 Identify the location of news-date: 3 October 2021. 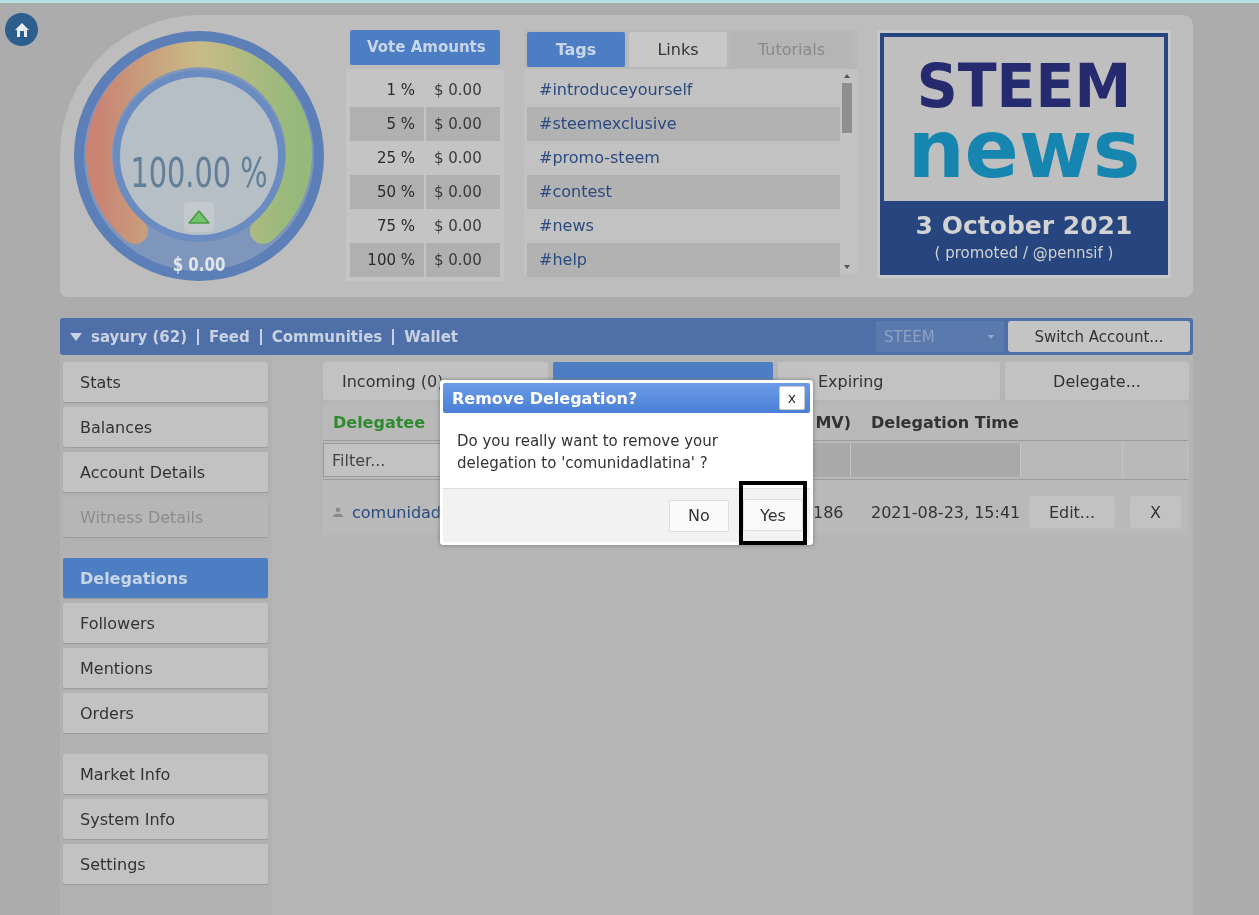
(1024, 225).